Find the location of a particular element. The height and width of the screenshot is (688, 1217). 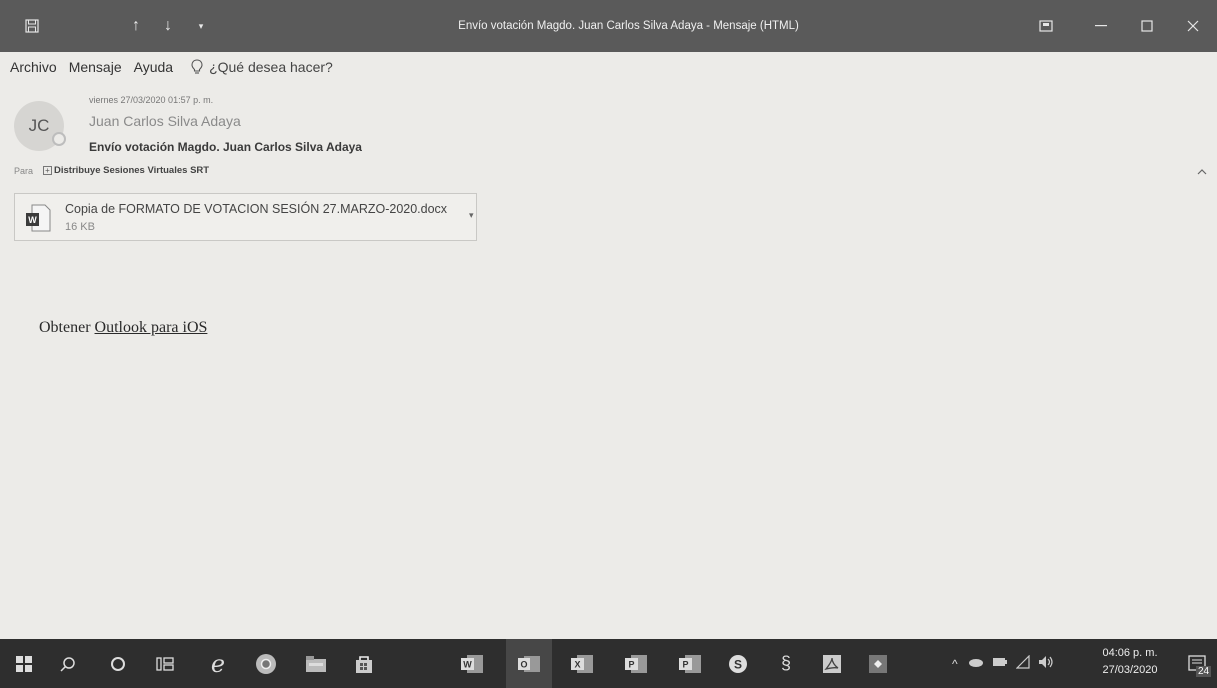

sender-name: Juan Carlos Silva Adaya is located at coordinates (165, 121).